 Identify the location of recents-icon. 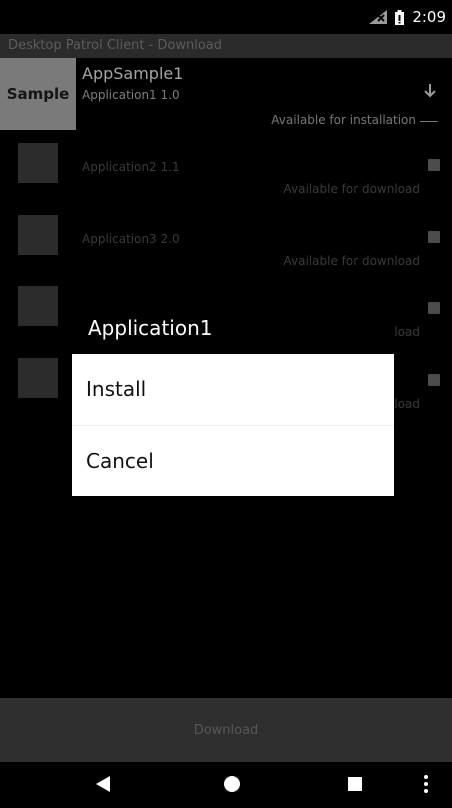
(355, 784).